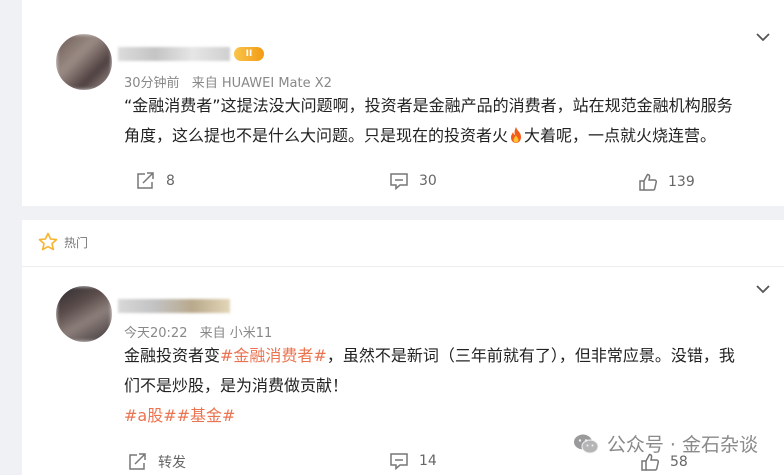 This screenshot has height=475, width=784. What do you see at coordinates (236, 333) in the screenshot?
I see `comment-source: 来自 小米11` at bounding box center [236, 333].